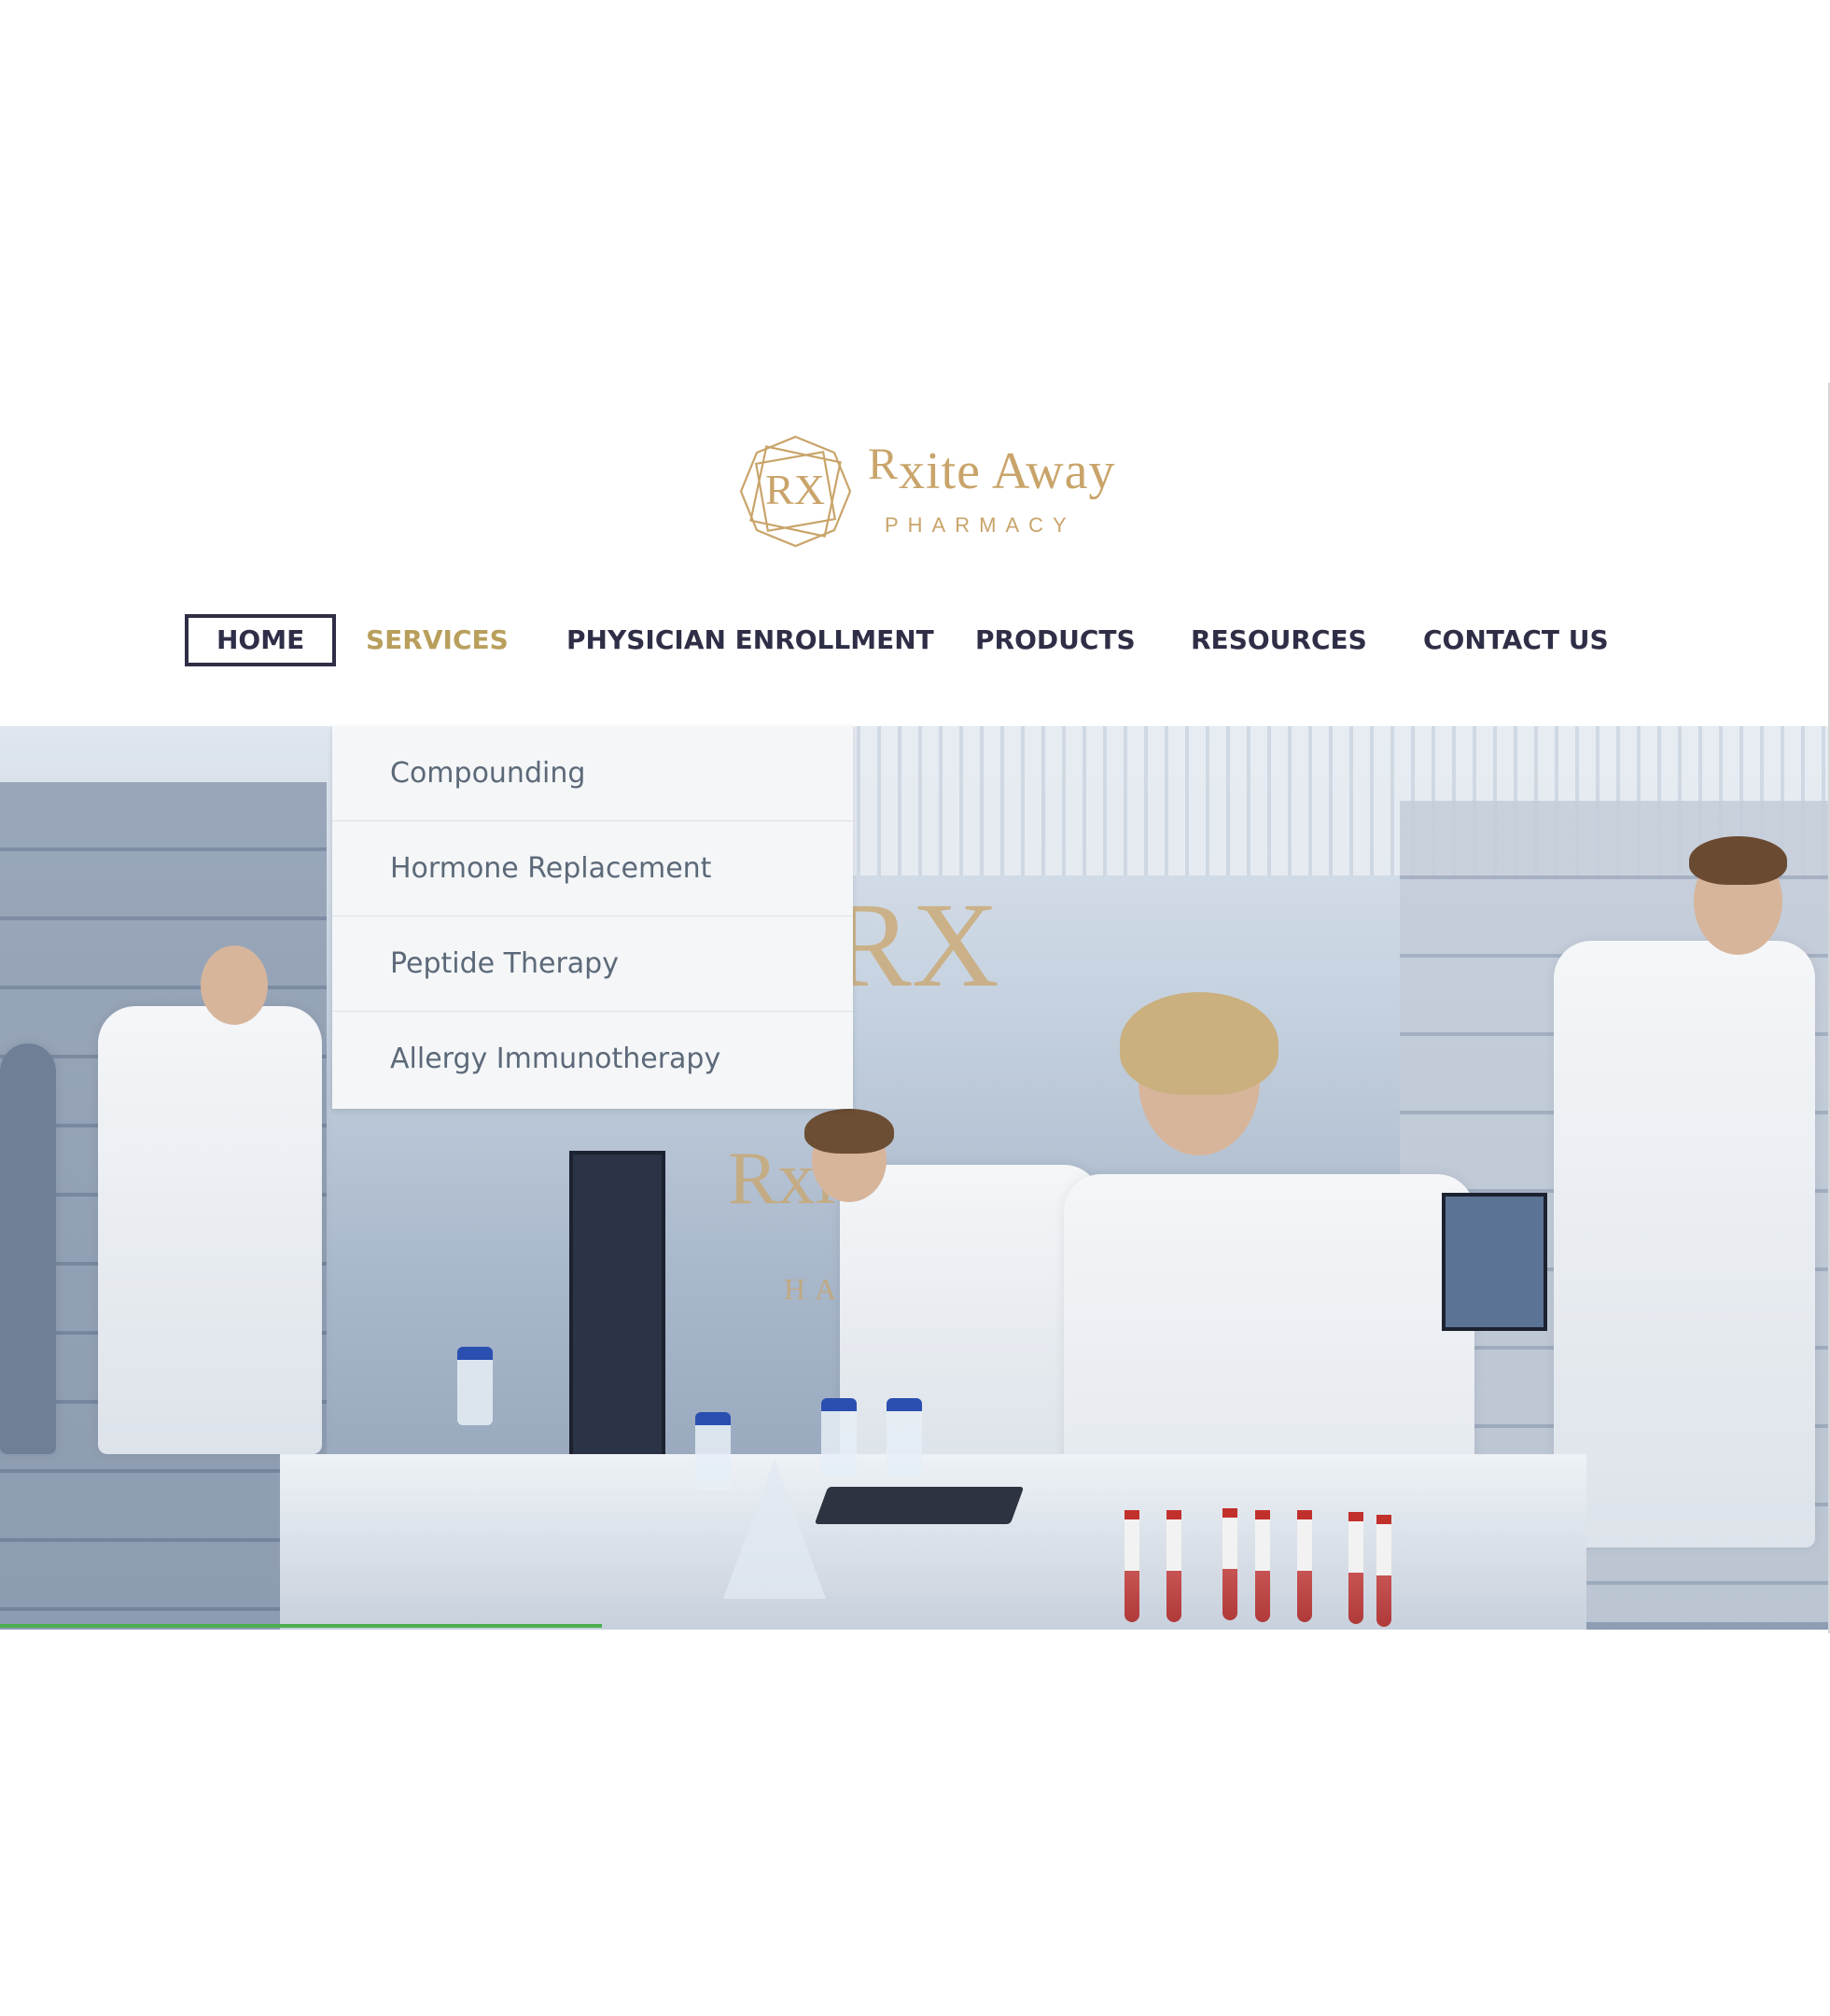  I want to click on brand-name: Rxite Away, so click(992, 470).